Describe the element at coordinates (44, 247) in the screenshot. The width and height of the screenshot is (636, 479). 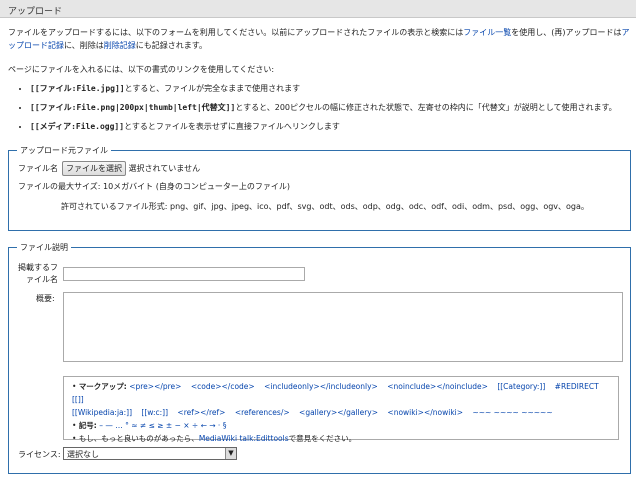
I see `description-legend: ファイル説明` at that location.